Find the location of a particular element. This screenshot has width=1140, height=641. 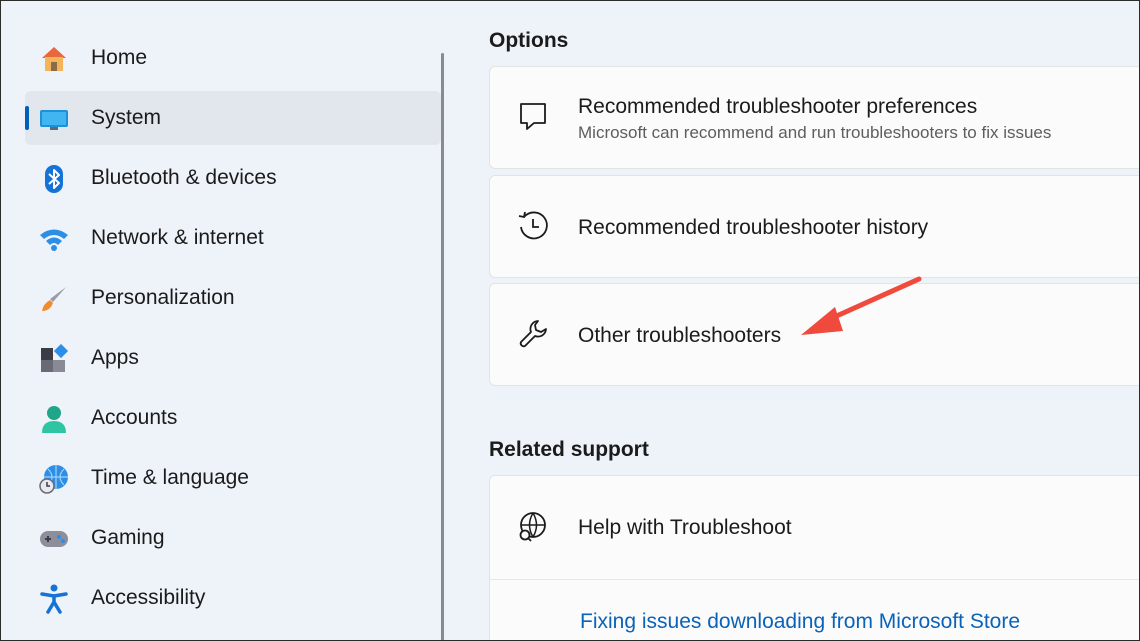

options-heading: Options is located at coordinates (529, 40).